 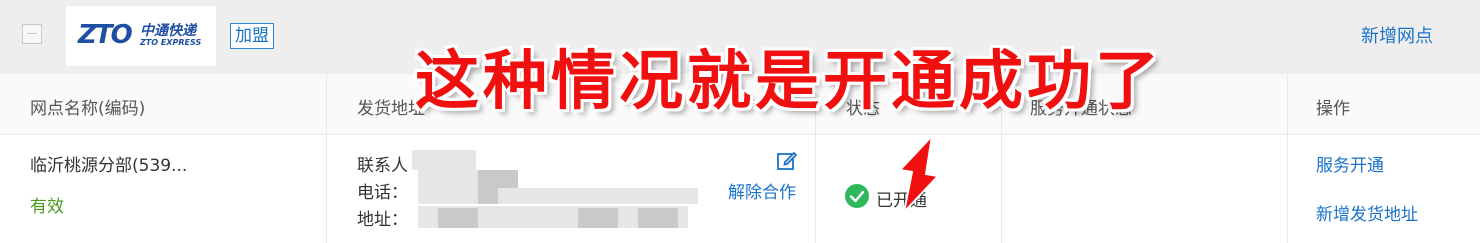 What do you see at coordinates (47, 207) in the screenshot?
I see `site-status-badge: 有效` at bounding box center [47, 207].